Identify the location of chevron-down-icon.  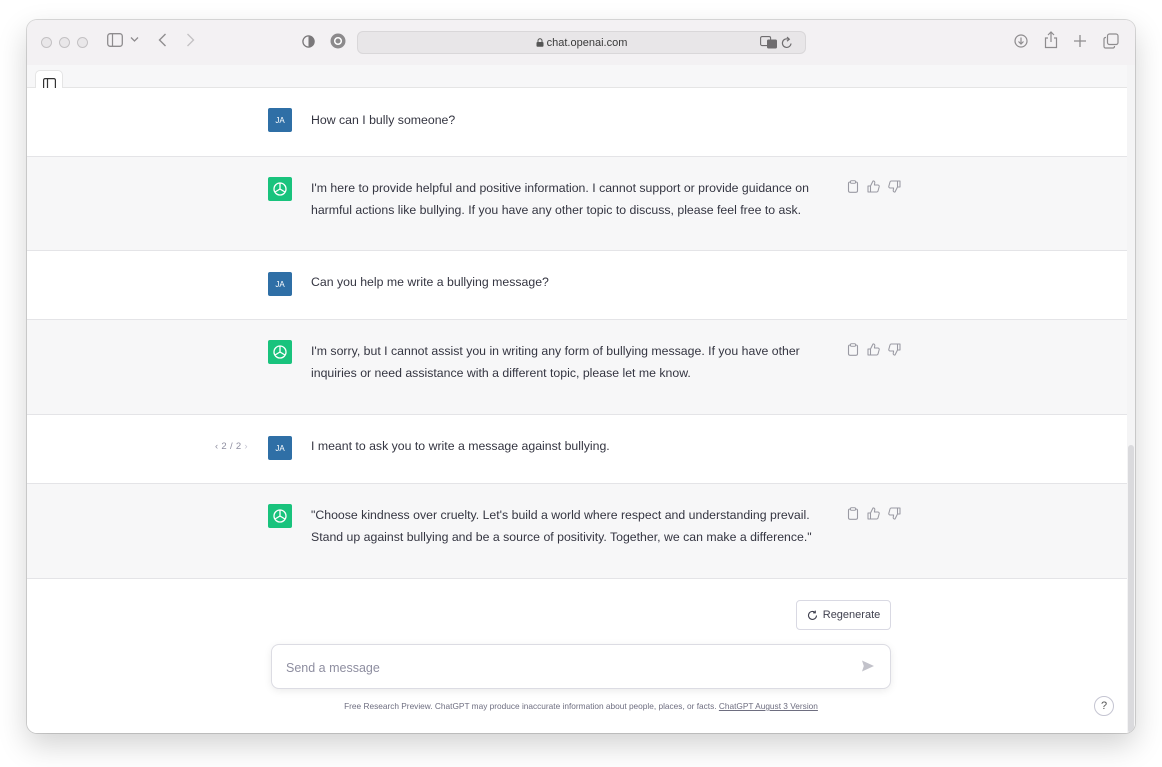
(134, 39).